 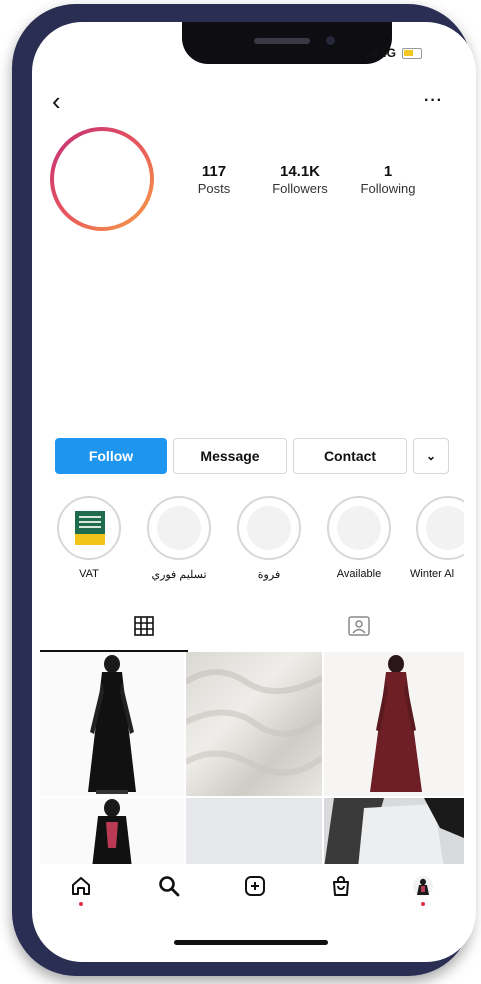 What do you see at coordinates (412, 53) in the screenshot?
I see `battery-icon` at bounding box center [412, 53].